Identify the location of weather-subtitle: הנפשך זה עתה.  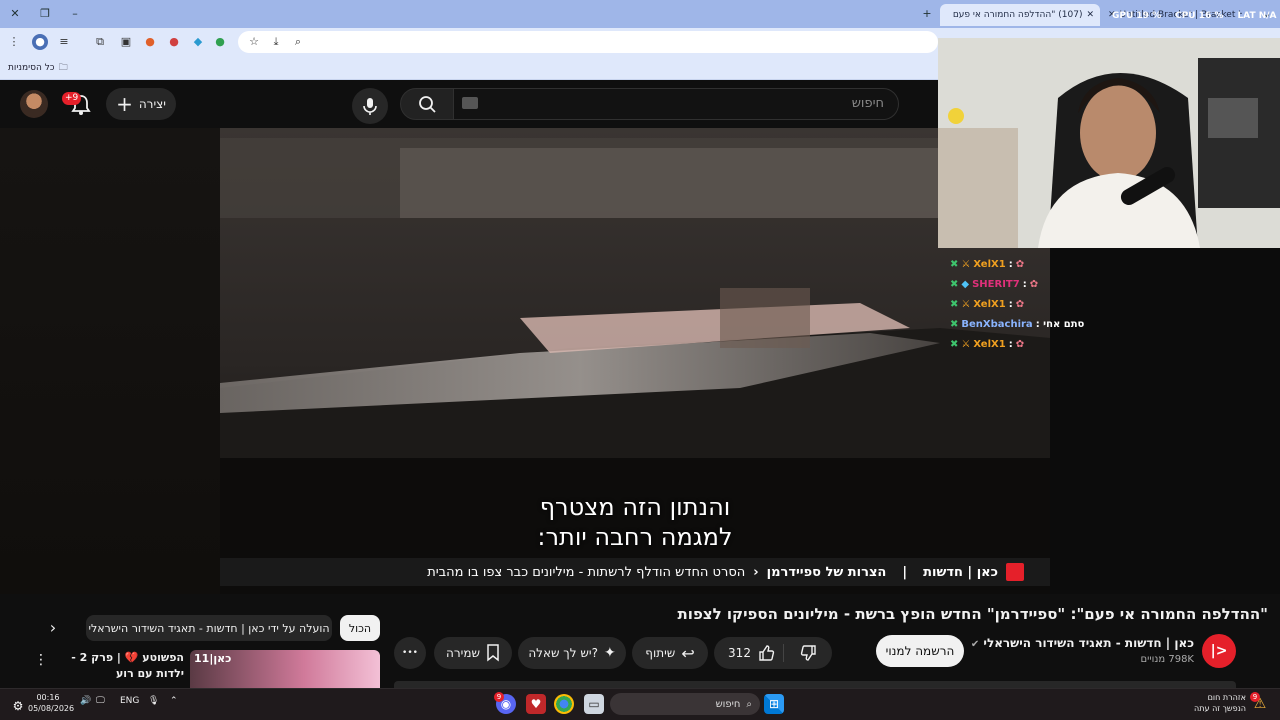
(1220, 708).